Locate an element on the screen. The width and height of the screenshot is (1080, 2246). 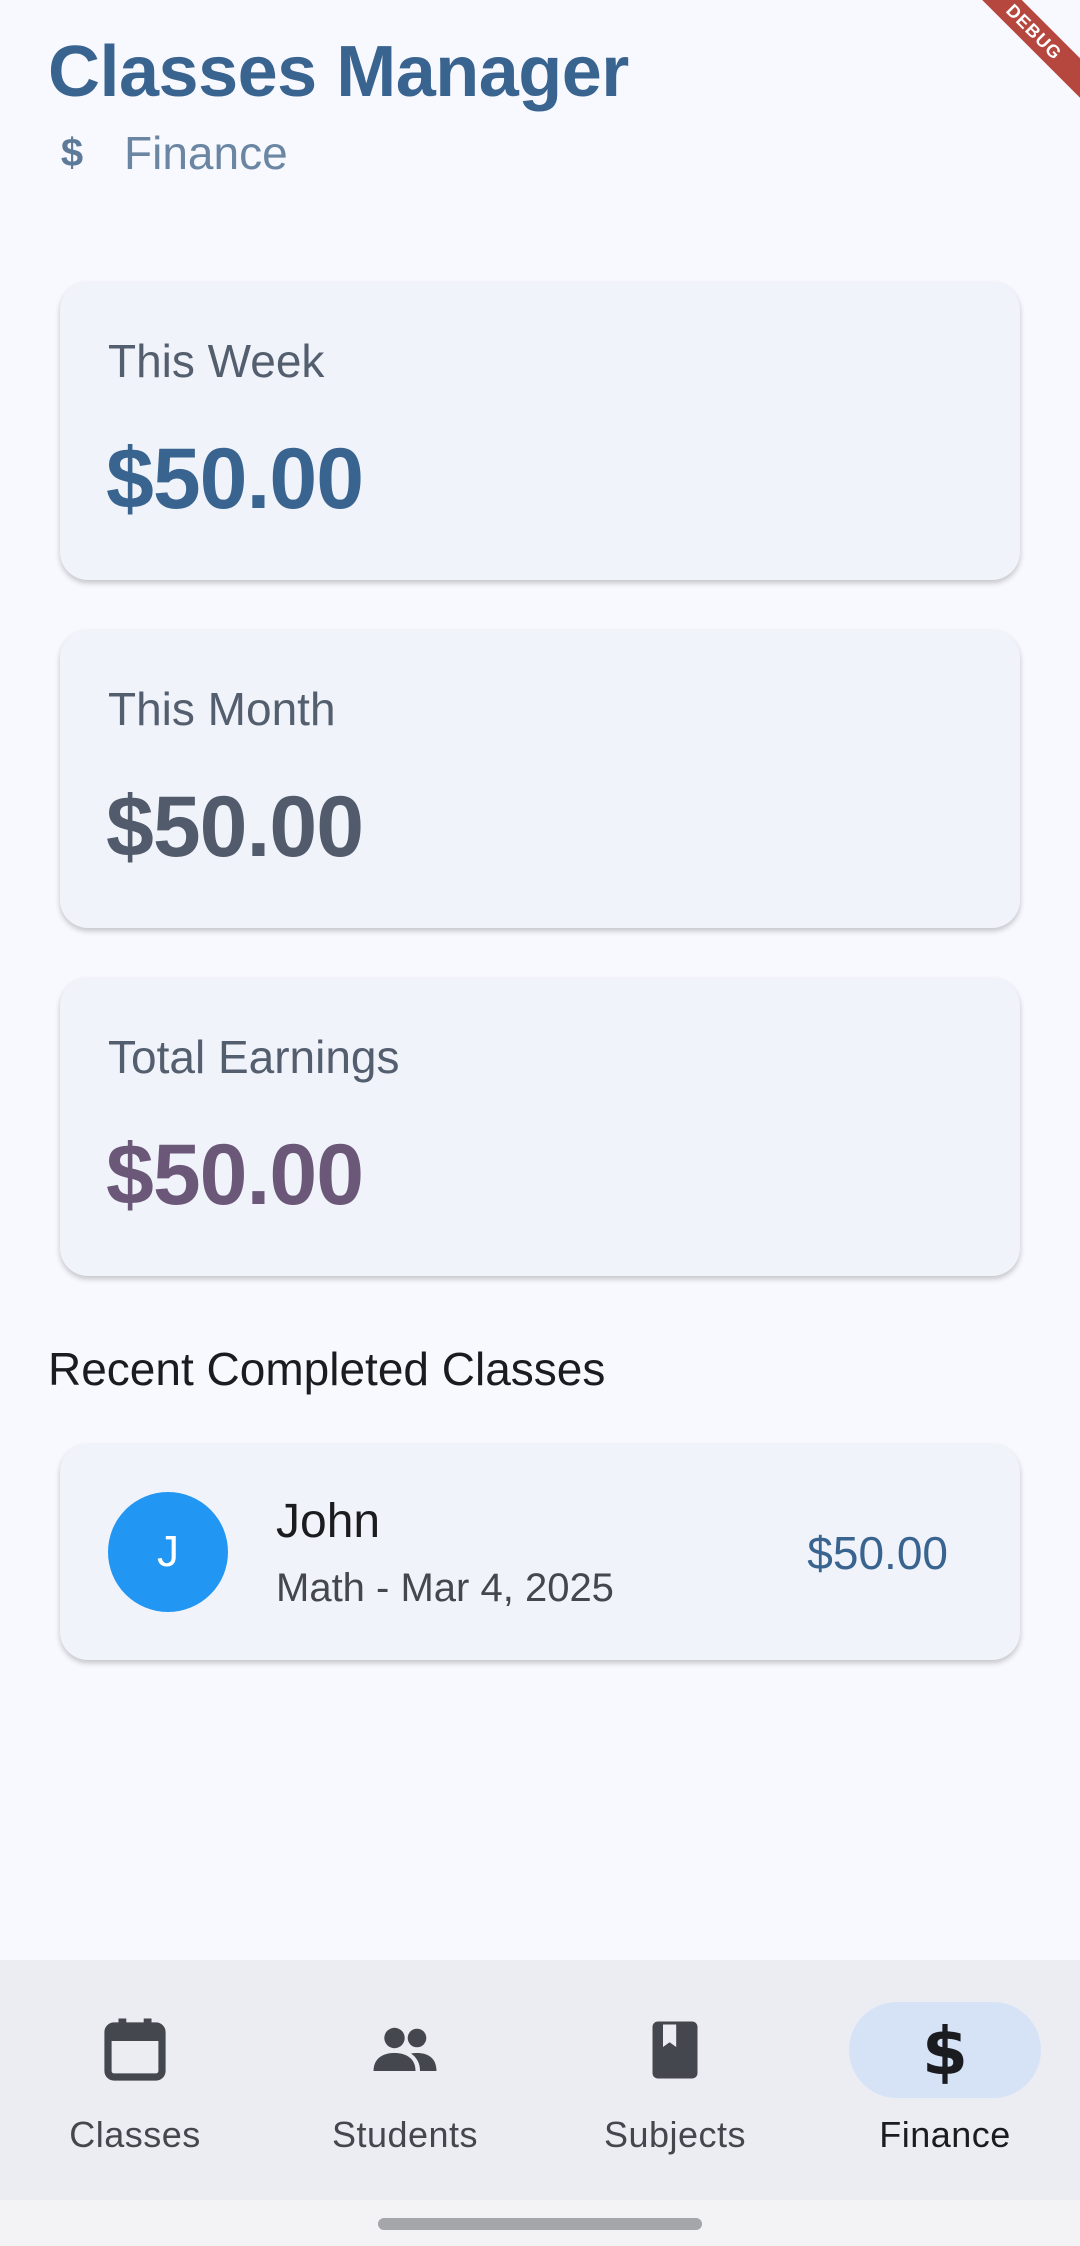
bottom-navigation: Classes Students Subjects $ Finance is located at coordinates (540, 2080).